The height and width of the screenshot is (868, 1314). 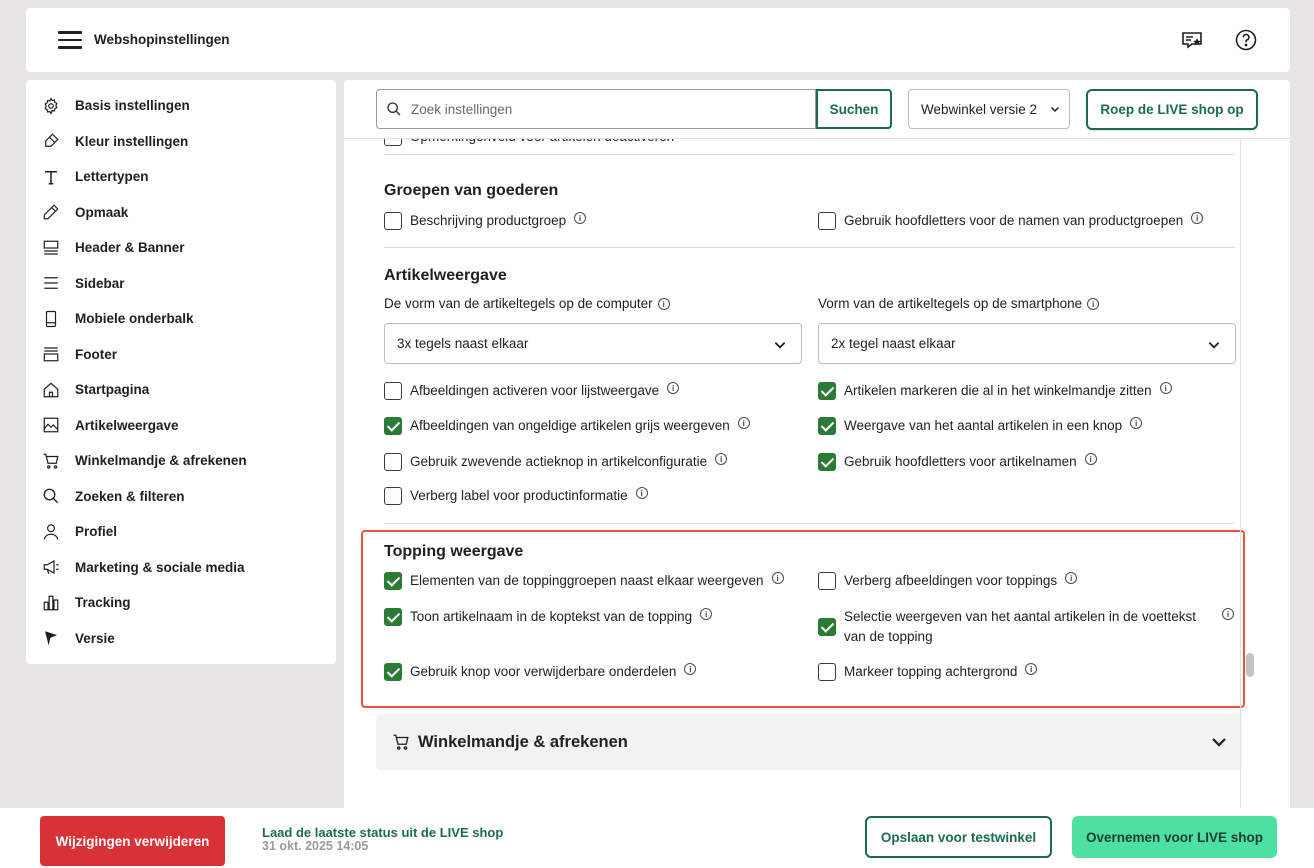 I want to click on option-row: Verberg afbeeldingen voor toppings i, so click(x=948, y=581).